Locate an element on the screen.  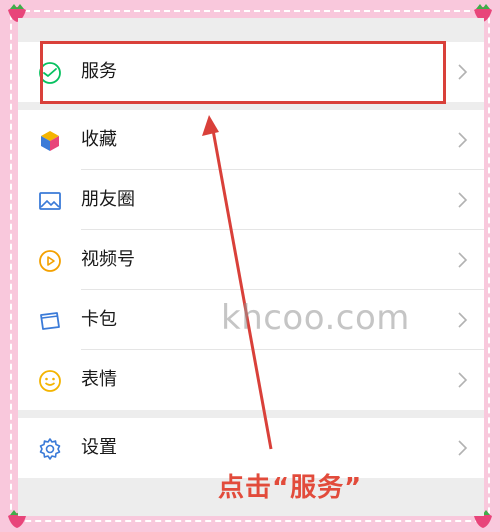
menu-item-services: 服务 is located at coordinates (251, 72).